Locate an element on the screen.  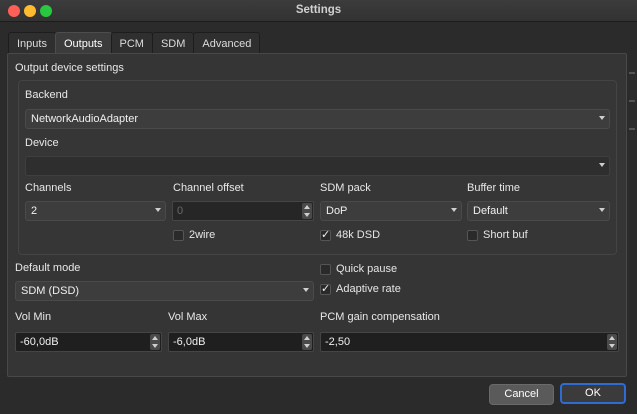
default-mode-select: SDM (DSD) is located at coordinates (164, 291).